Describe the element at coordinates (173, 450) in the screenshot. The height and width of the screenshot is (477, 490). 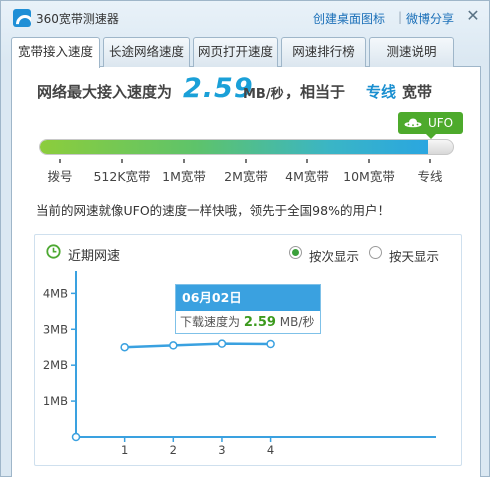
I see `x-tick-label: 2` at that location.